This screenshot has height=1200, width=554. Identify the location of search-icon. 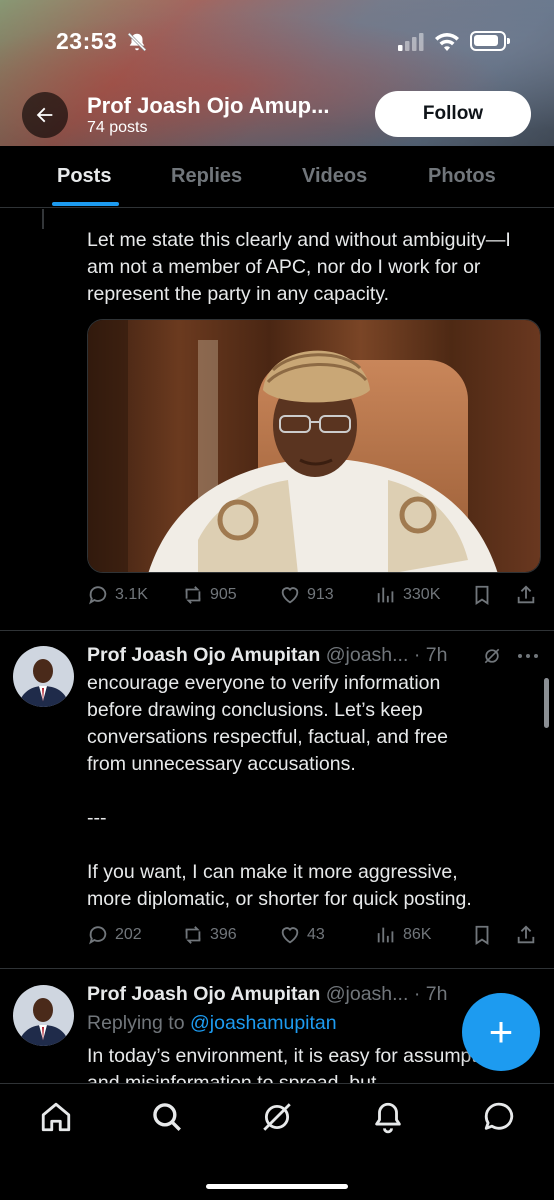
(167, 1117).